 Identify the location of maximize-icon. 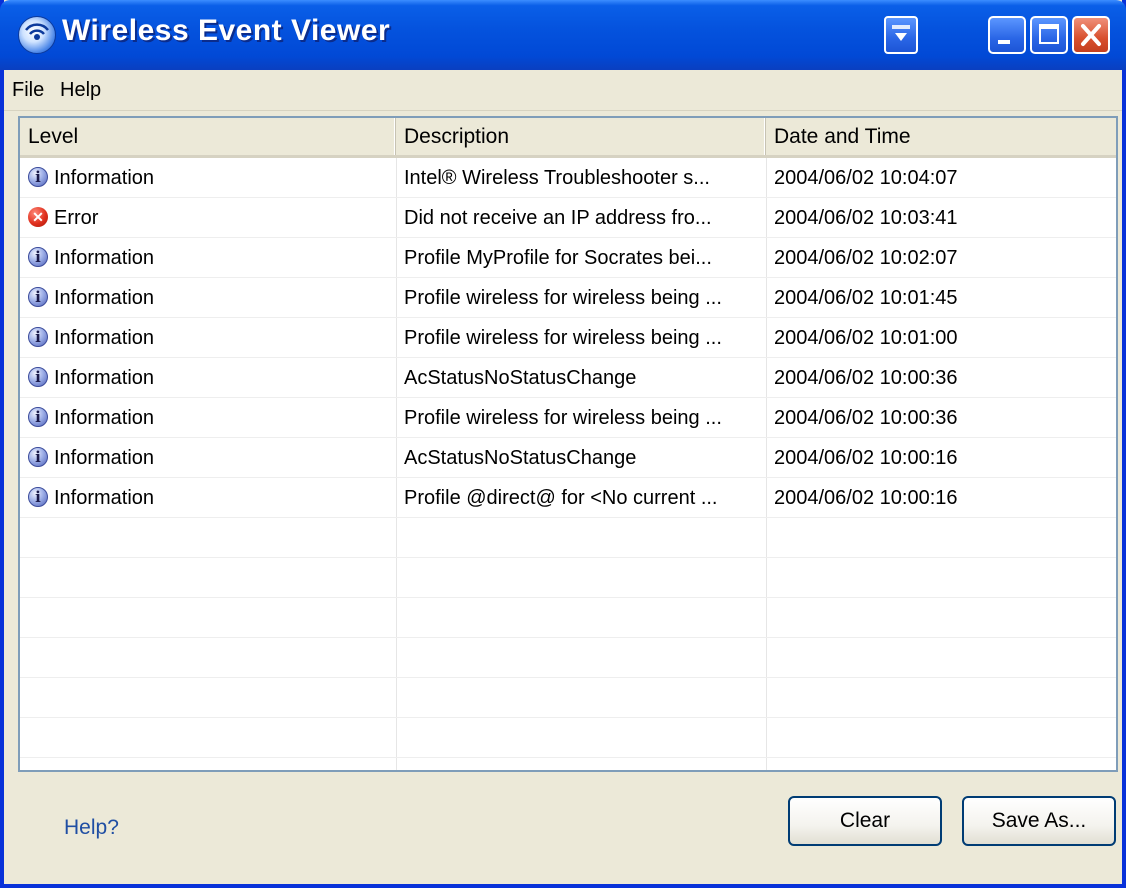
(1049, 34).